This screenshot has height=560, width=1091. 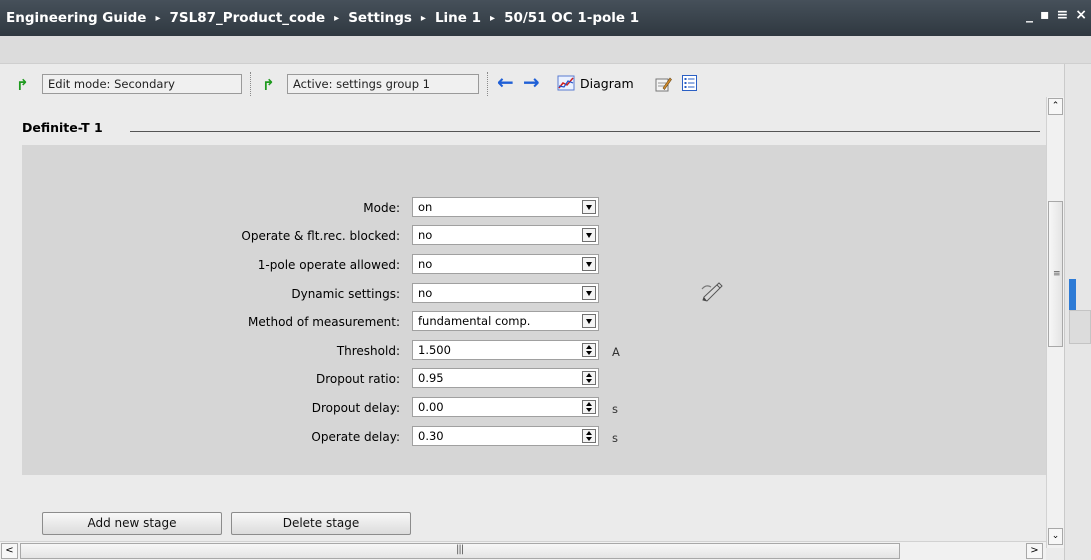 What do you see at coordinates (566, 83) in the screenshot?
I see `diagram-icon` at bounding box center [566, 83].